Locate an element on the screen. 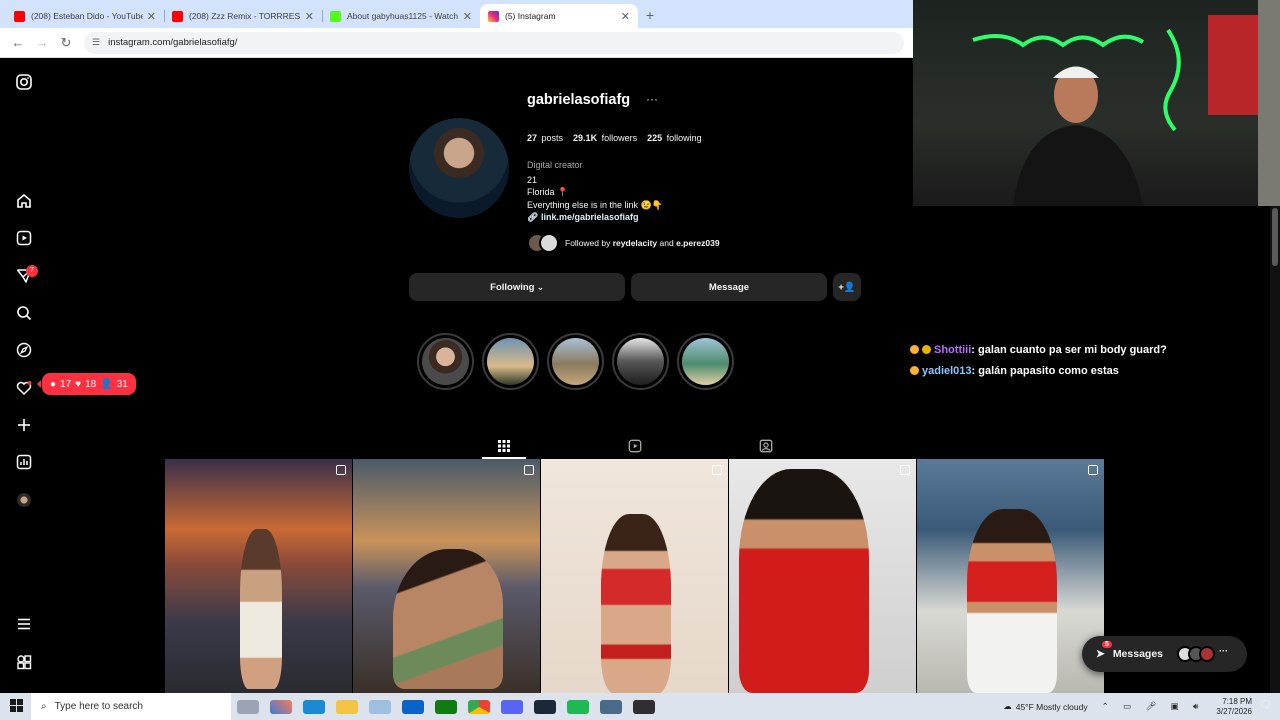 This screenshot has height=720, width=1280. follower-avatar is located at coordinates (549, 243).